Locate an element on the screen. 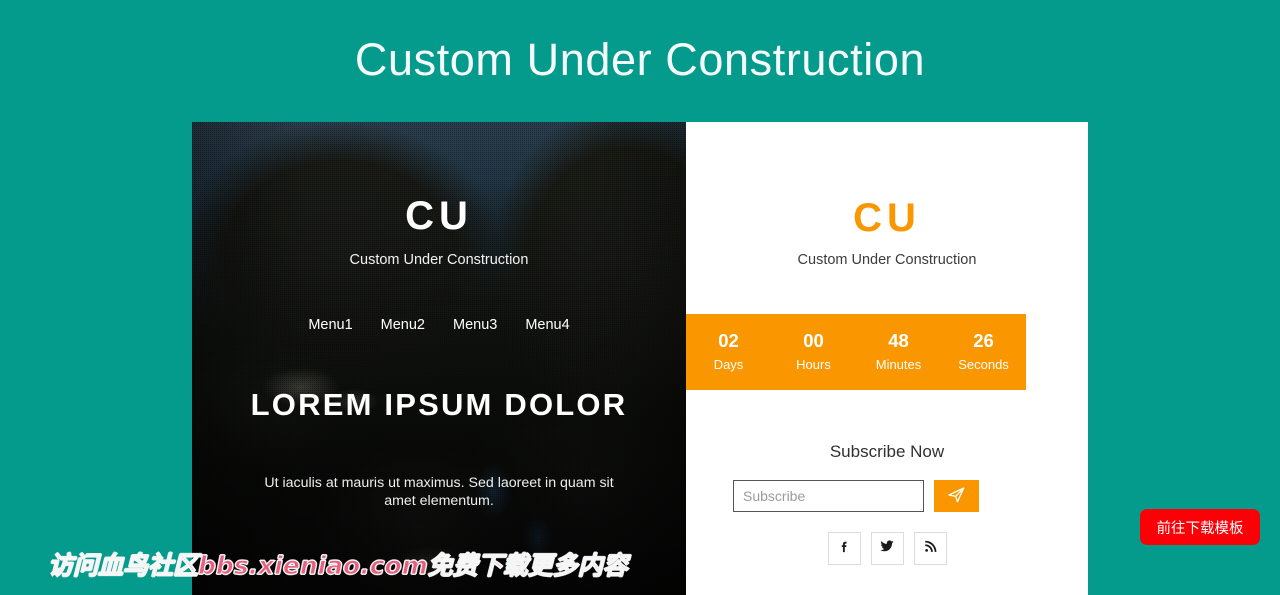  right-logo: CU is located at coordinates (887, 218).